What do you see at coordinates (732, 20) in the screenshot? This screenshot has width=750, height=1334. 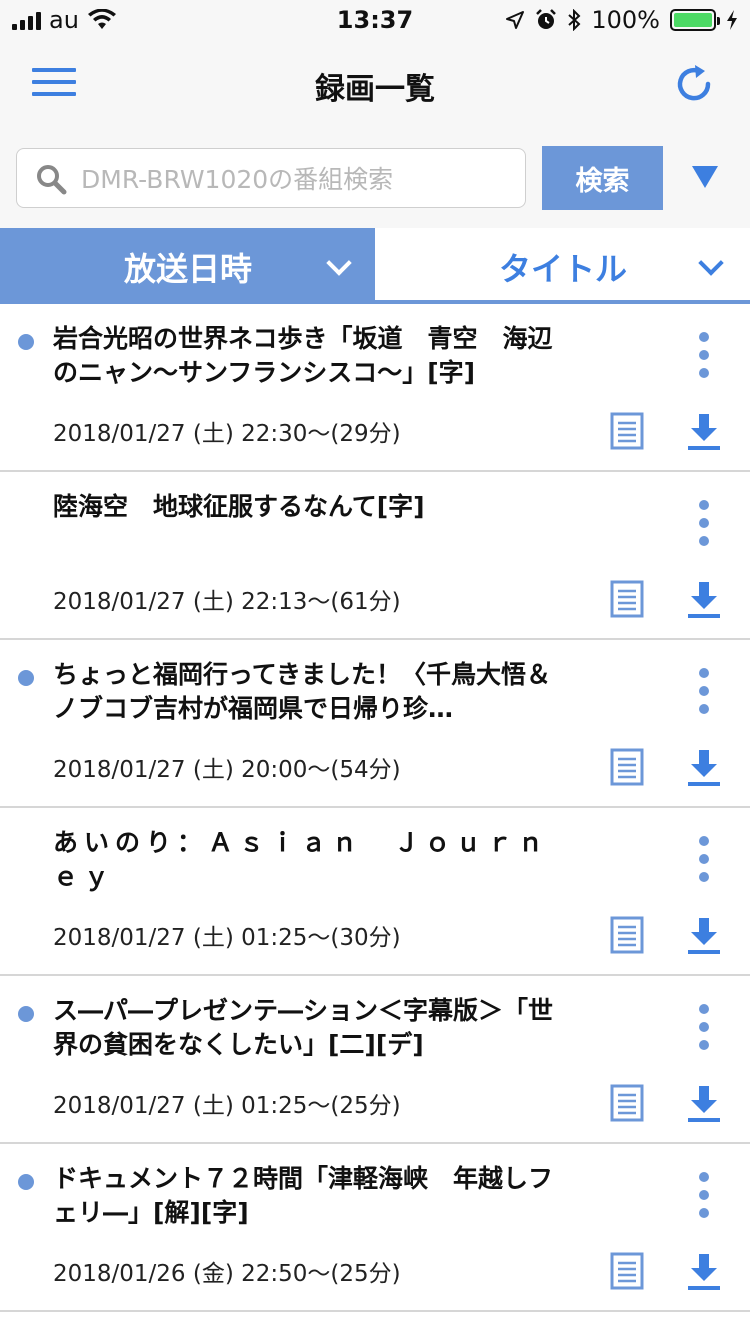 I see `charging-bolt-icon` at bounding box center [732, 20].